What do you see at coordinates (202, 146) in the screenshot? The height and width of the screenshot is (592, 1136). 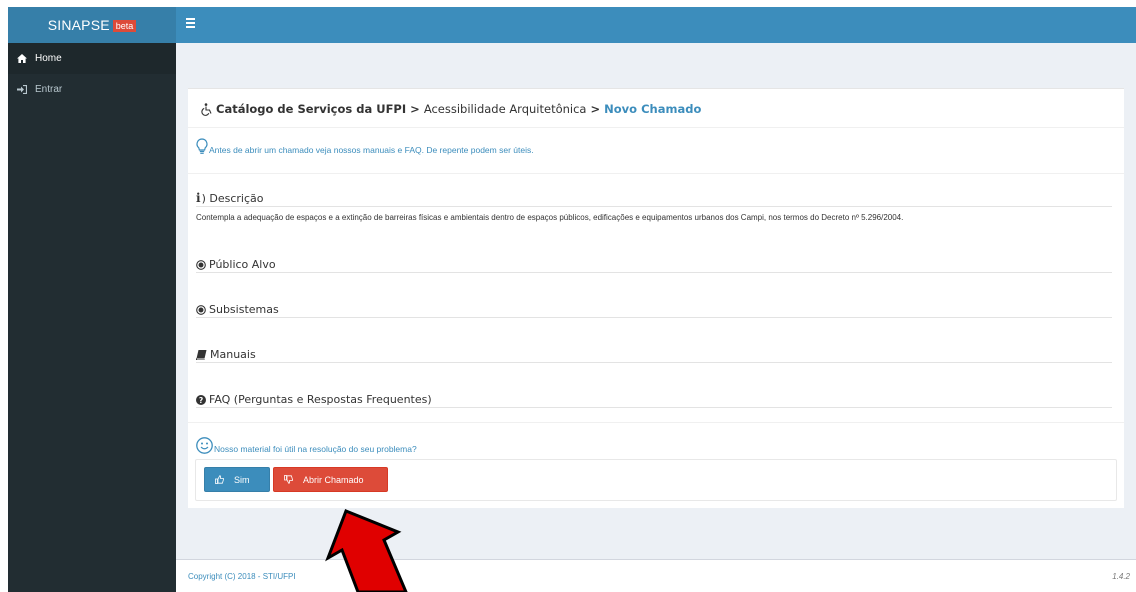 I see `lightbulb-icon` at bounding box center [202, 146].